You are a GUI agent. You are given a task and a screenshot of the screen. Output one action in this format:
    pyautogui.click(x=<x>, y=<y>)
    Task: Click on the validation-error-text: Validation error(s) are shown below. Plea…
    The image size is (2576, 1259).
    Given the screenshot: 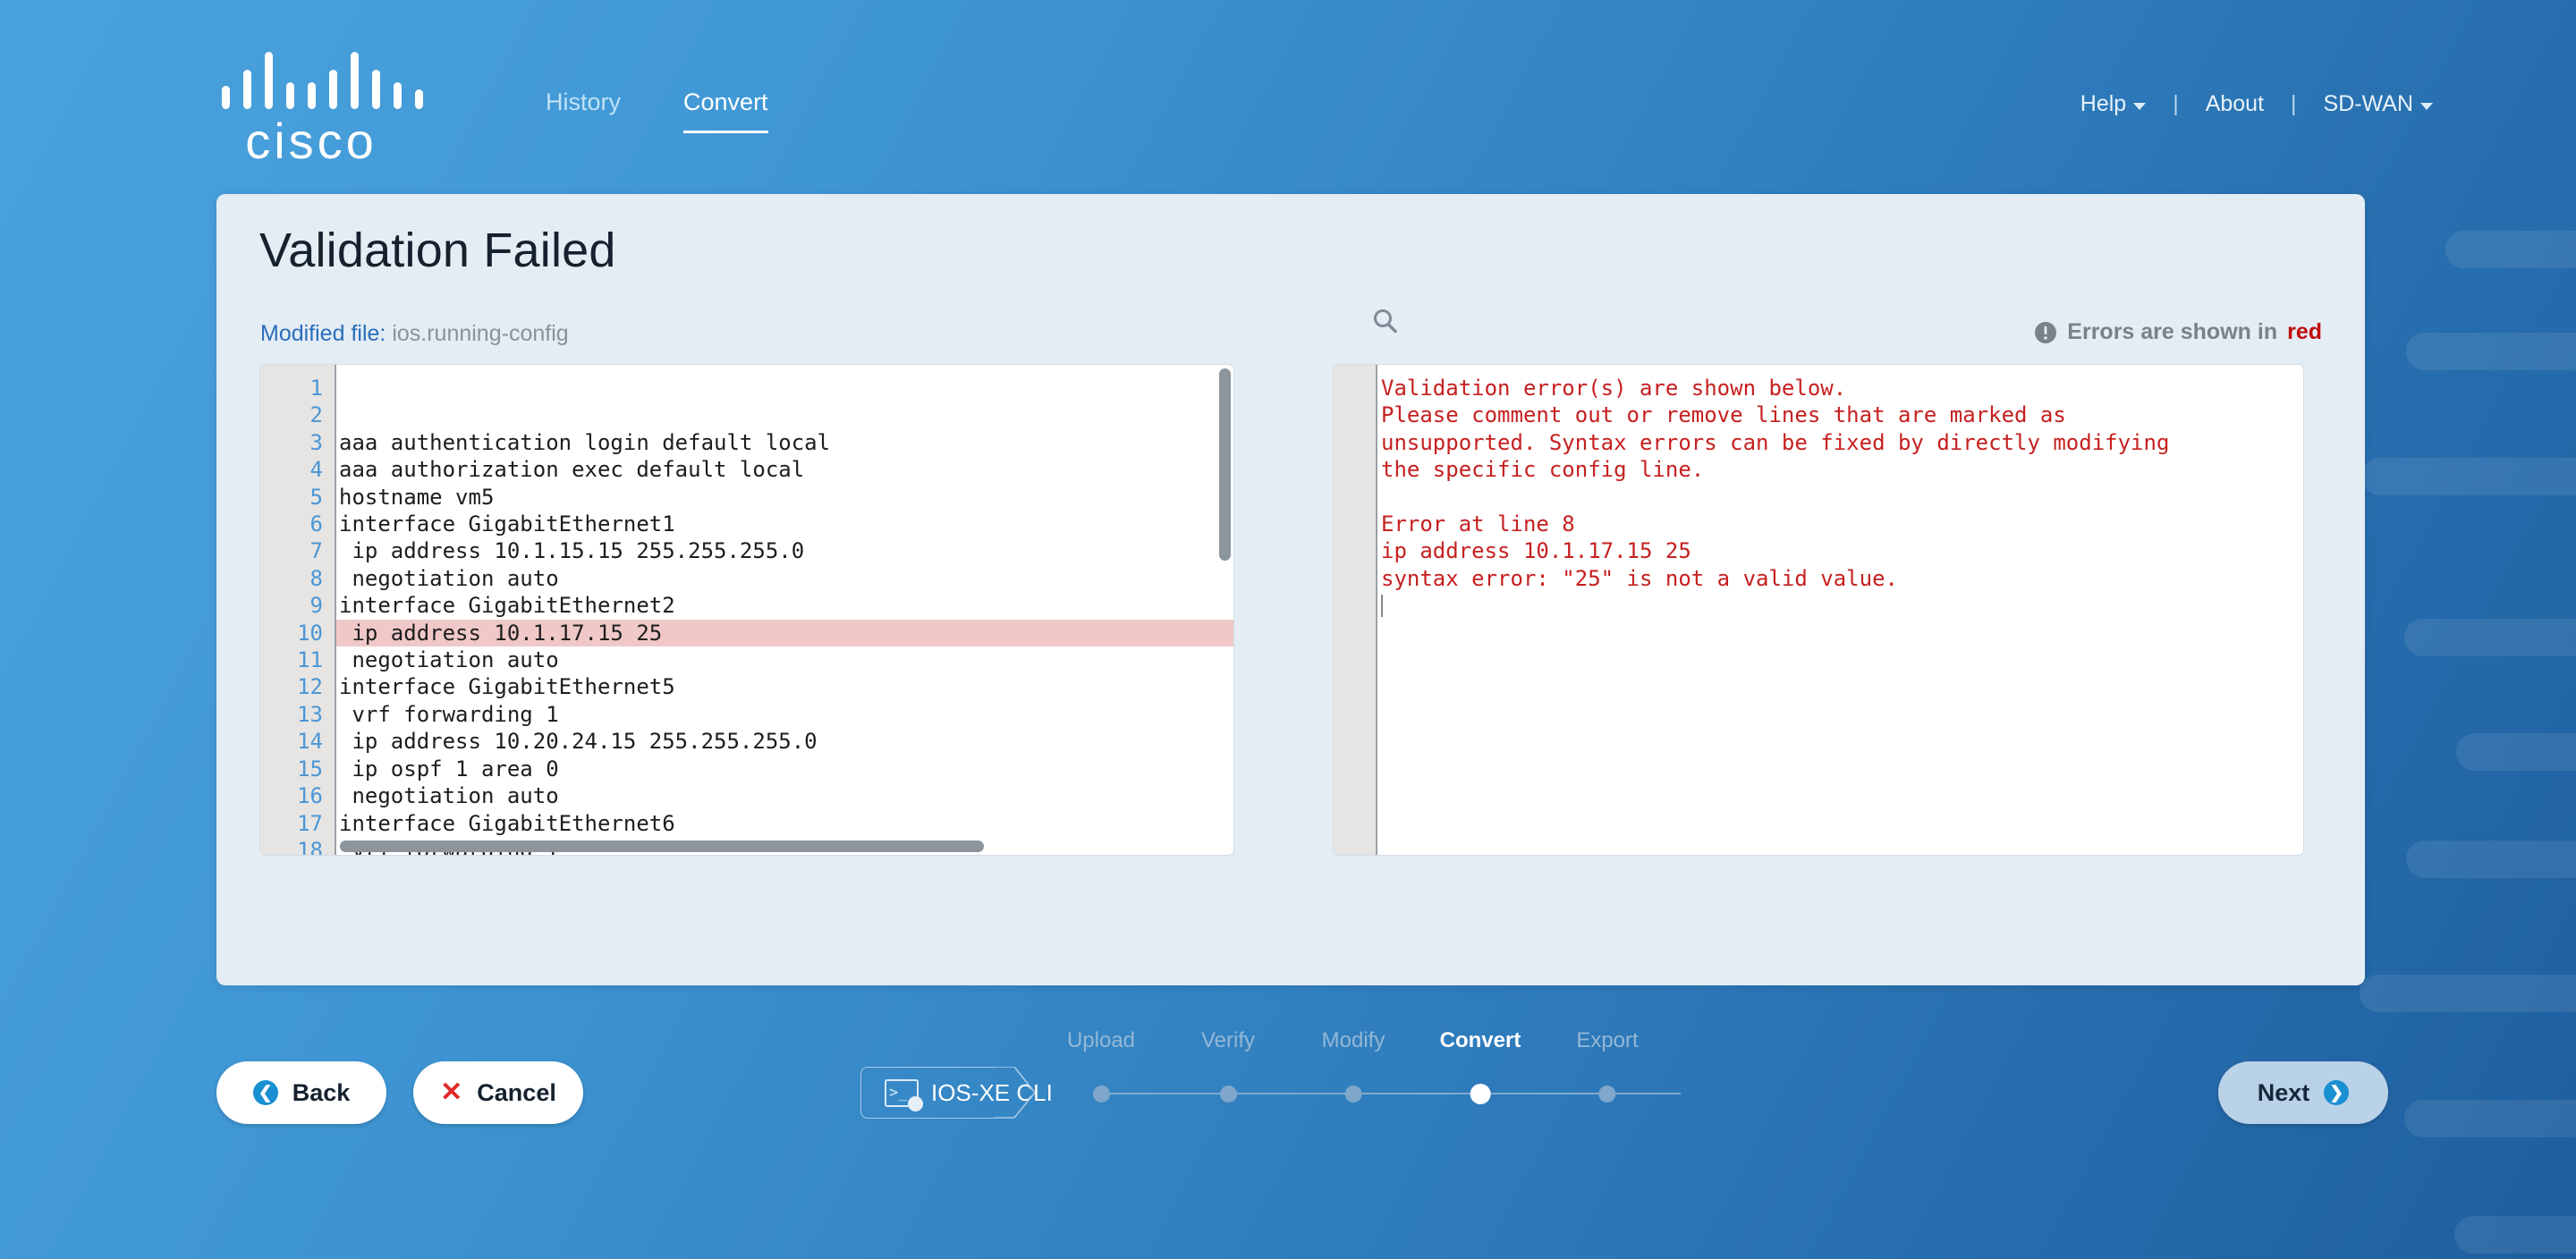 What is the action you would take?
    pyautogui.click(x=1839, y=610)
    